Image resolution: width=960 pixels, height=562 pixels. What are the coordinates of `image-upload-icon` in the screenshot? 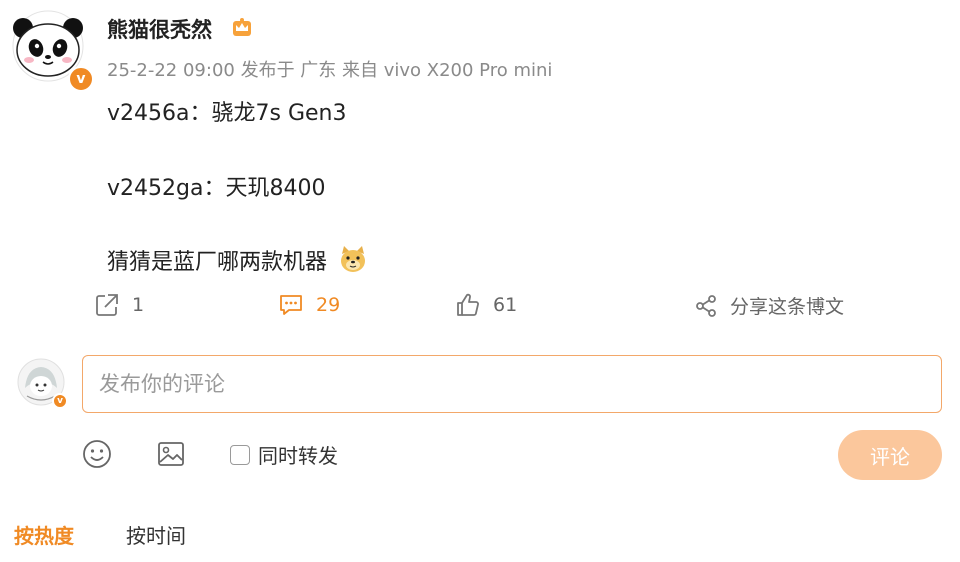 It's located at (171, 454).